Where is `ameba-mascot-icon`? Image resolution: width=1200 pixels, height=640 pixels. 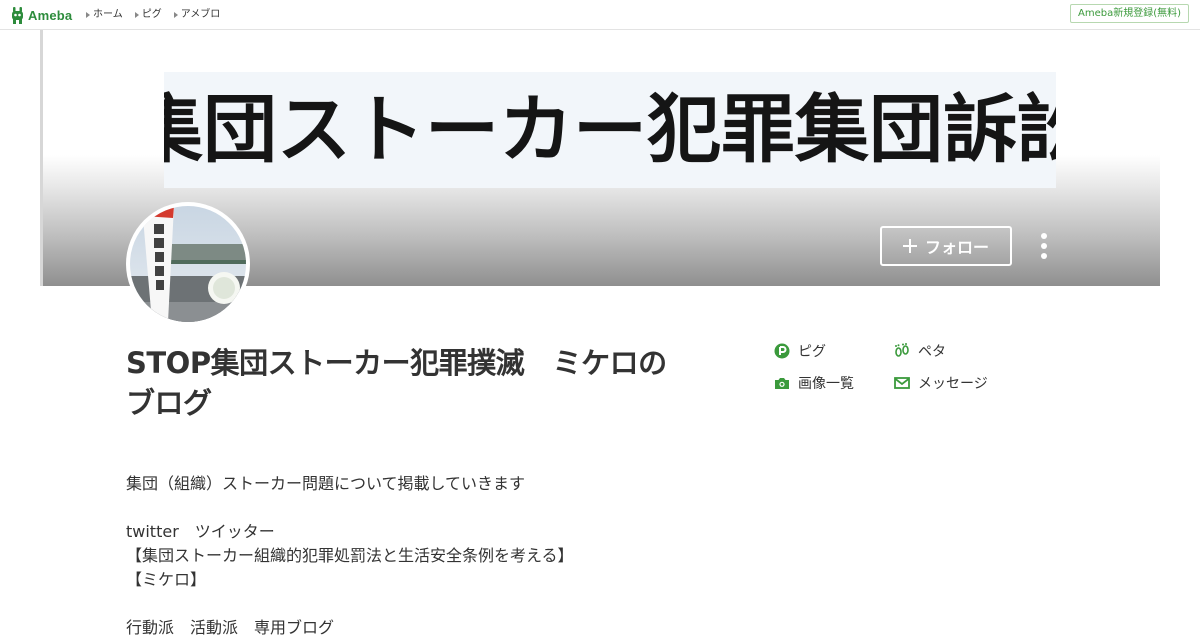 ameba-mascot-icon is located at coordinates (17, 15).